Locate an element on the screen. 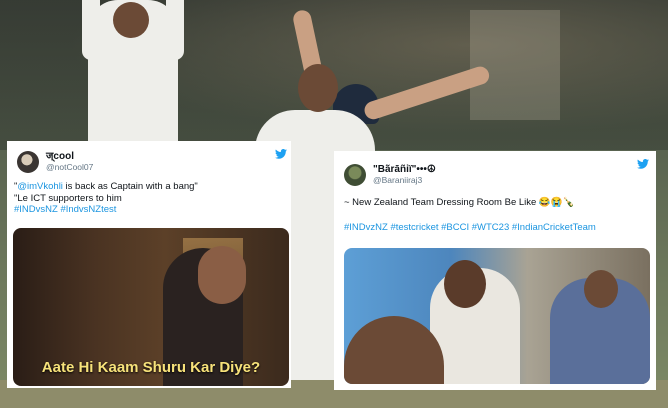 The height and width of the screenshot is (408, 668). tweet-header: "Bãrāñiï"•••☮ @Baraniiraj3 is located at coordinates (390, 175).